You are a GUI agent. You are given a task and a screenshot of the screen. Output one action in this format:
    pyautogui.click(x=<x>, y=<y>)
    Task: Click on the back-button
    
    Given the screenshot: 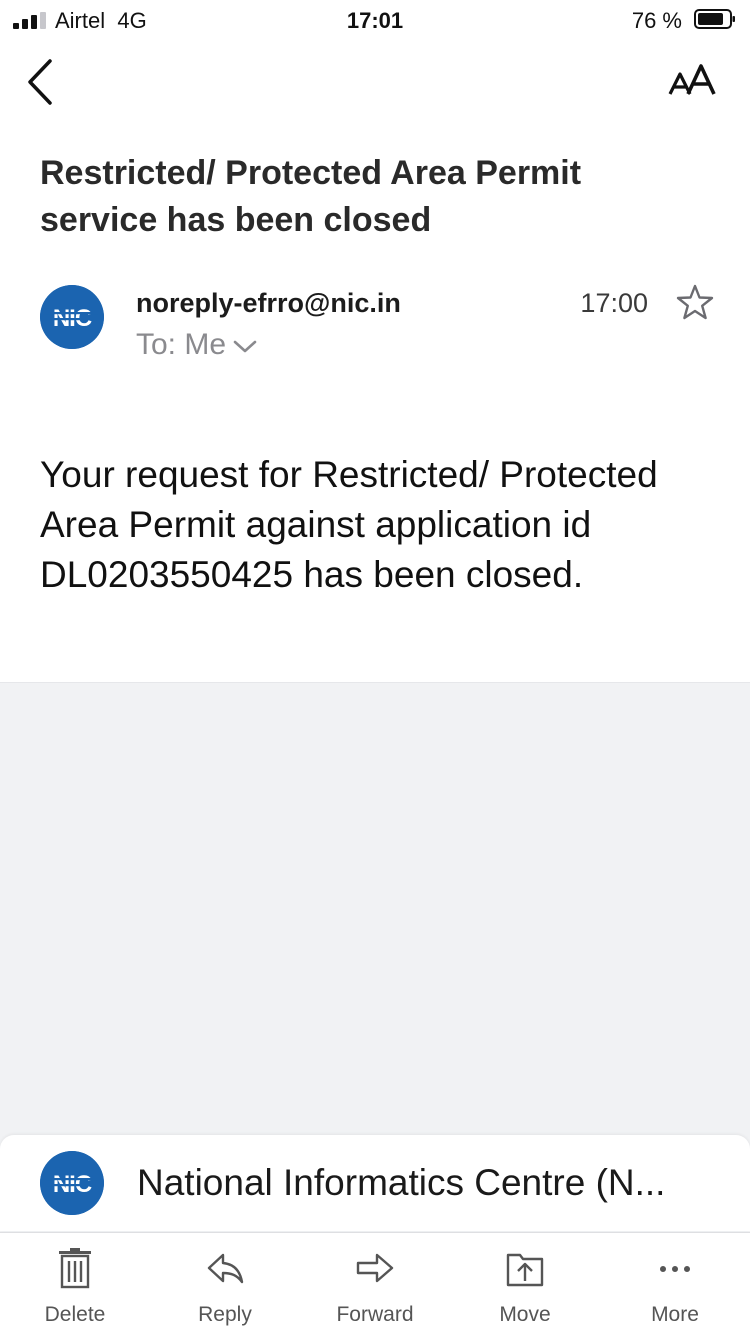 What is the action you would take?
    pyautogui.click(x=42, y=82)
    